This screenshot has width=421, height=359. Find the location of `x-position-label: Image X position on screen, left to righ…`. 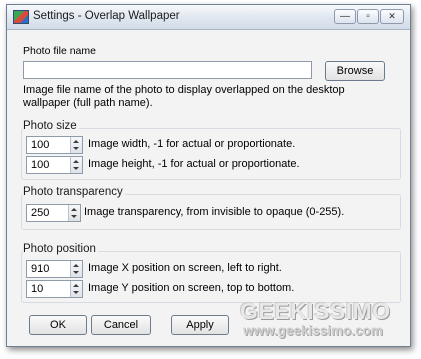

x-position-label: Image X position on screen, left to righ… is located at coordinates (185, 268).